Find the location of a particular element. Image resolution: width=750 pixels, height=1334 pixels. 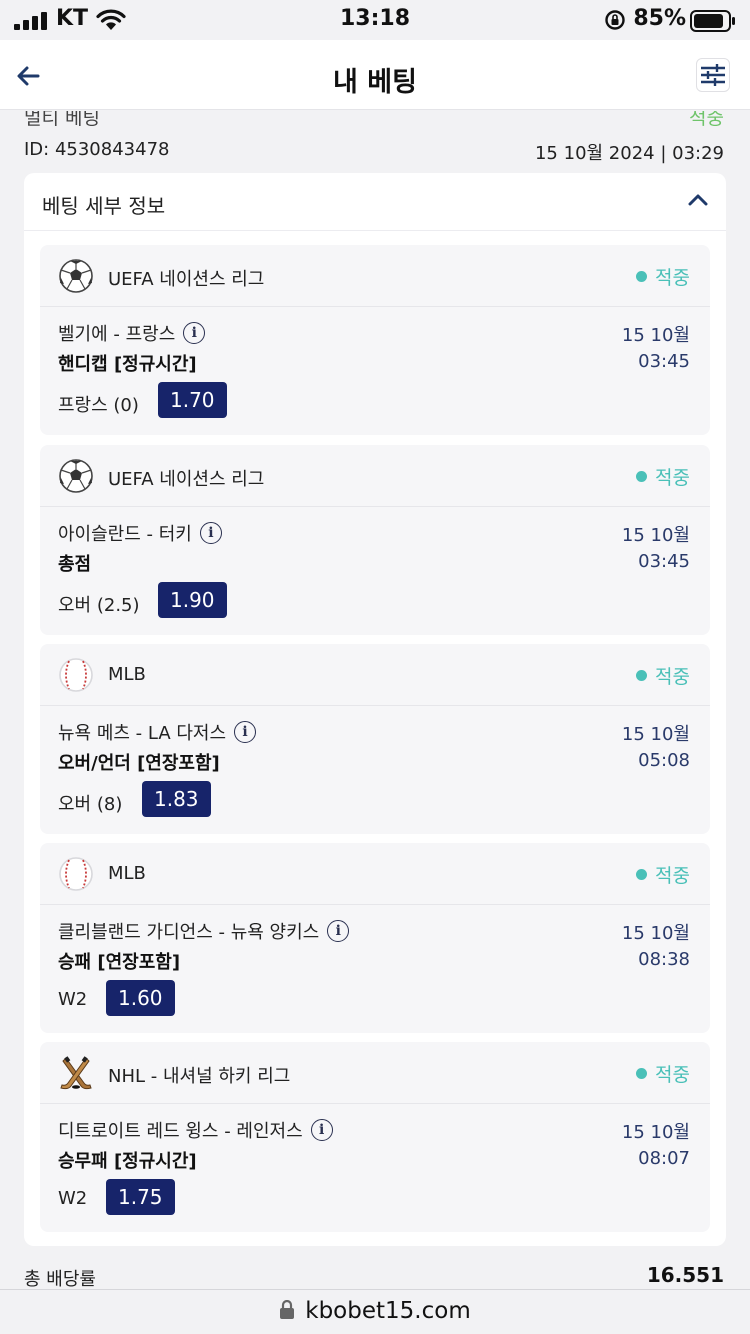

match-name: 뉴욕 메츠 - LA 다저스 i is located at coordinates (157, 732).